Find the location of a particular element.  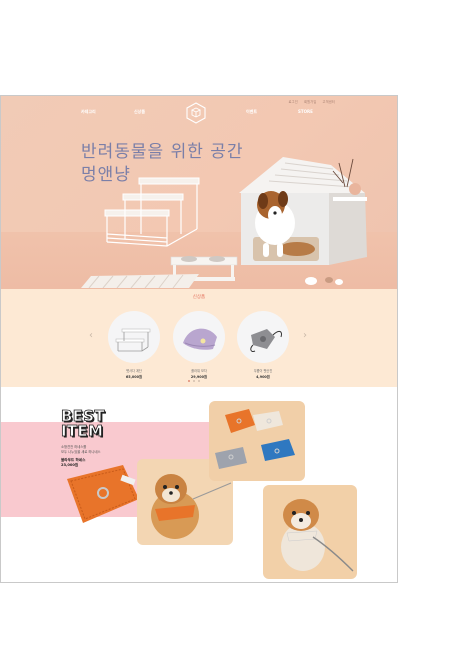

customer-center-link: 고객센터 is located at coordinates (328, 101).